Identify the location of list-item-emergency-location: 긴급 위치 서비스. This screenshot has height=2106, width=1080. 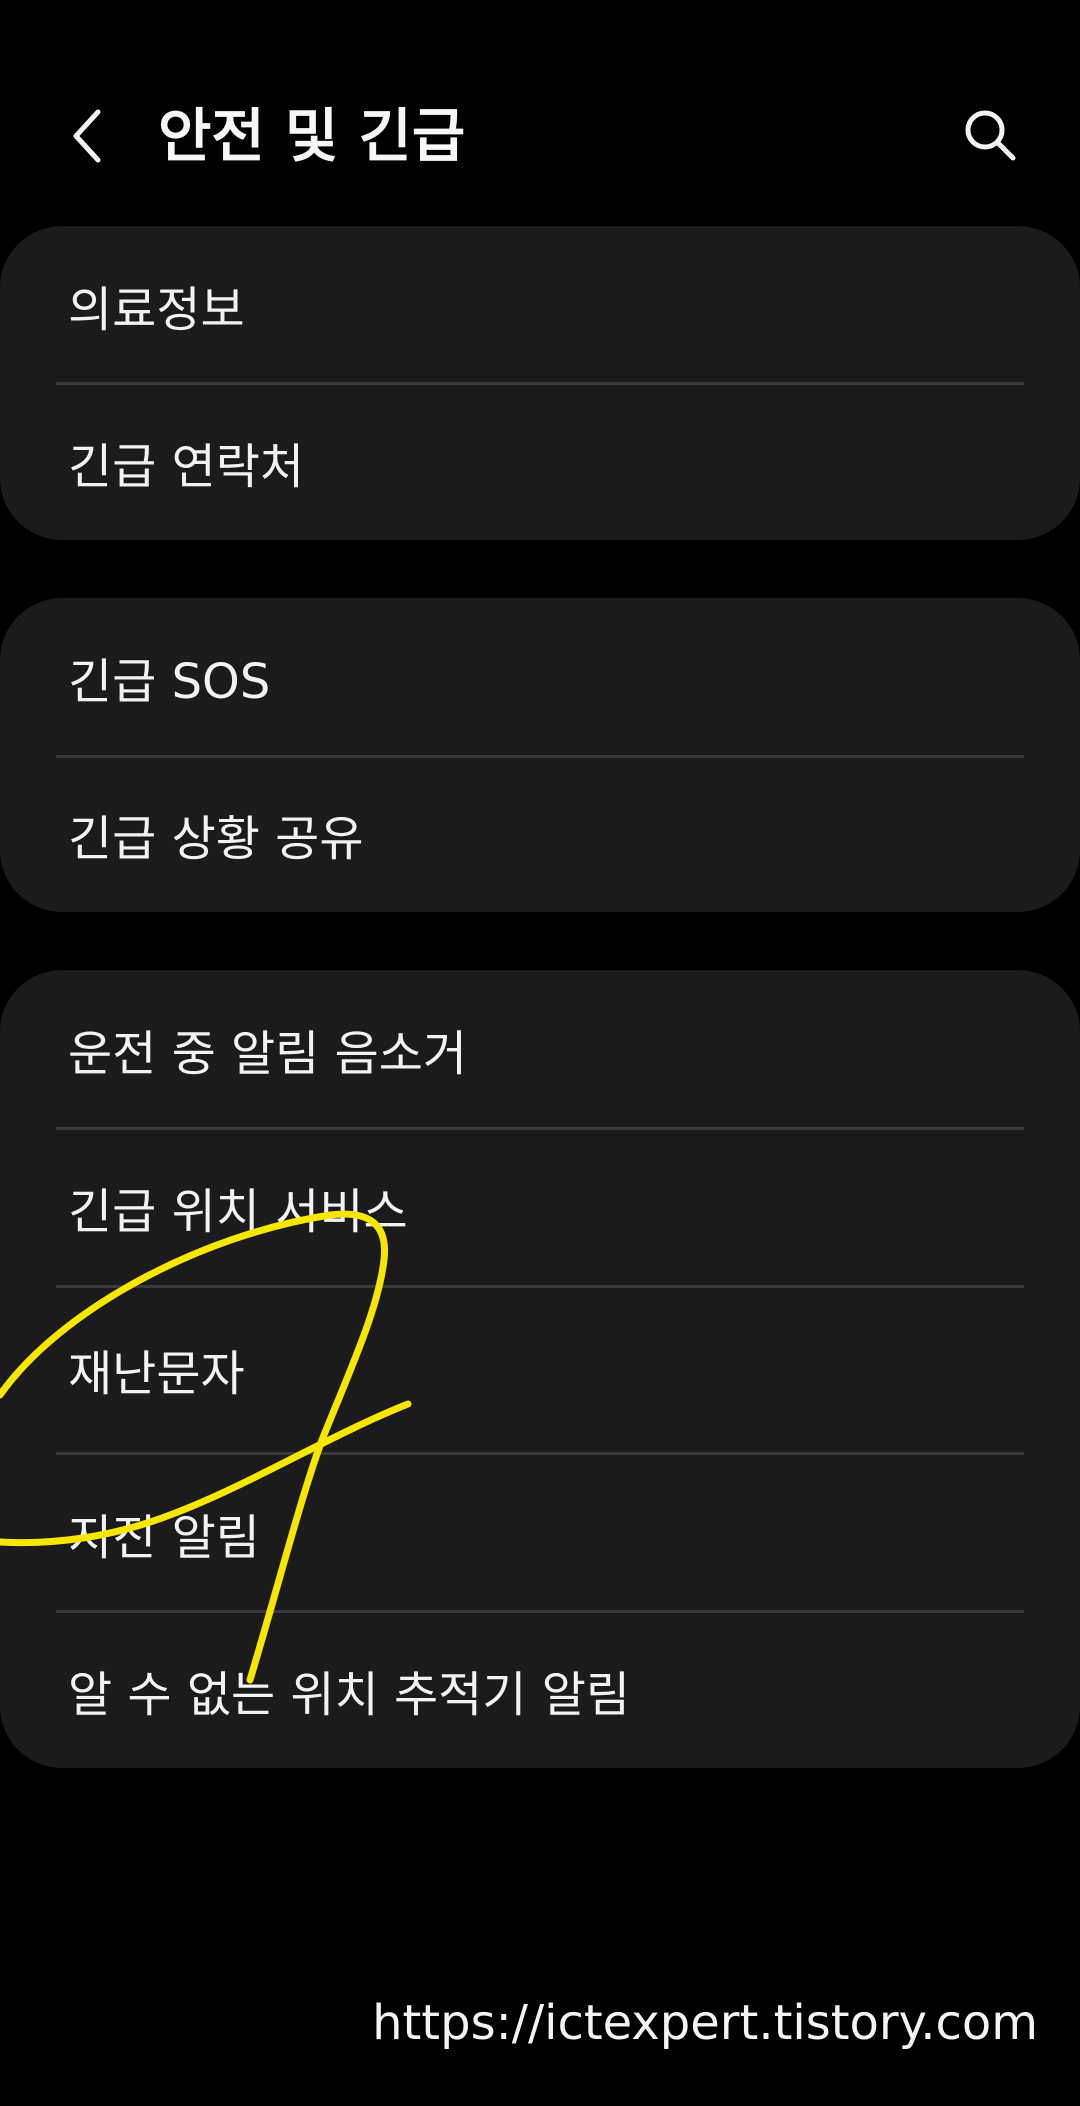
(540, 1207).